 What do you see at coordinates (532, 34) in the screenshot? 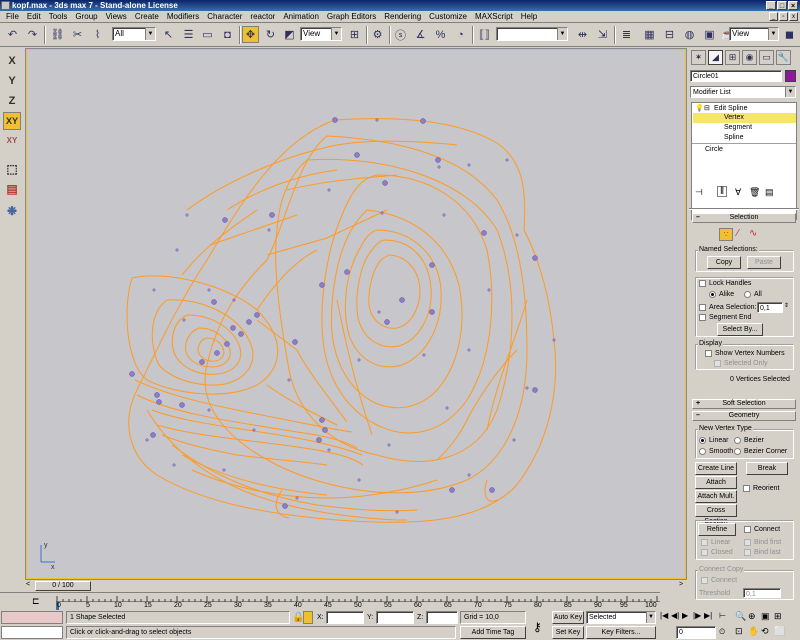
I see `named-selection-dropdown: ▼` at bounding box center [532, 34].